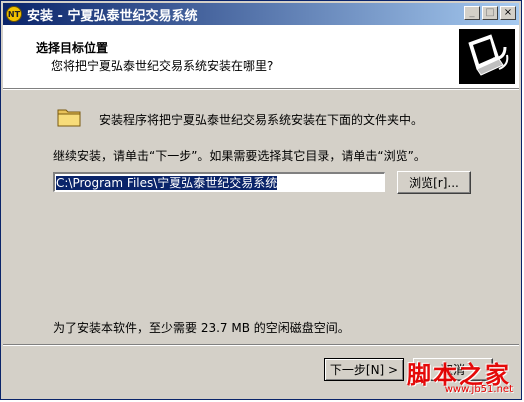 The image size is (524, 402). What do you see at coordinates (508, 13) in the screenshot?
I see `close-button: ×` at bounding box center [508, 13].